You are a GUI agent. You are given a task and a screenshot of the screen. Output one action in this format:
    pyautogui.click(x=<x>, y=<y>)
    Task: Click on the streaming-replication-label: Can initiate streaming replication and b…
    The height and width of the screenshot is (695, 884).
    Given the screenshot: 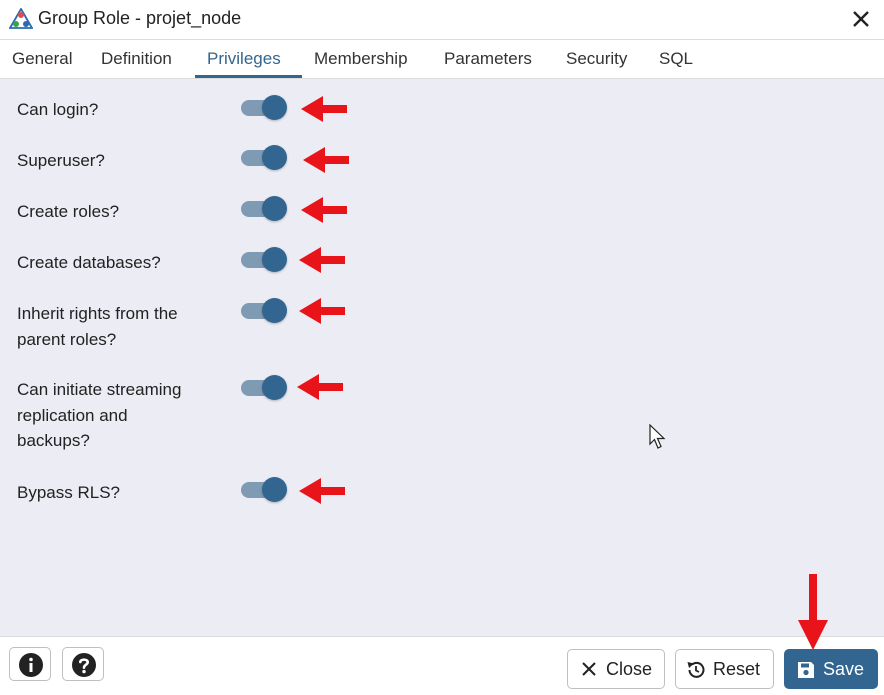 What is the action you would take?
    pyautogui.click(x=99, y=415)
    